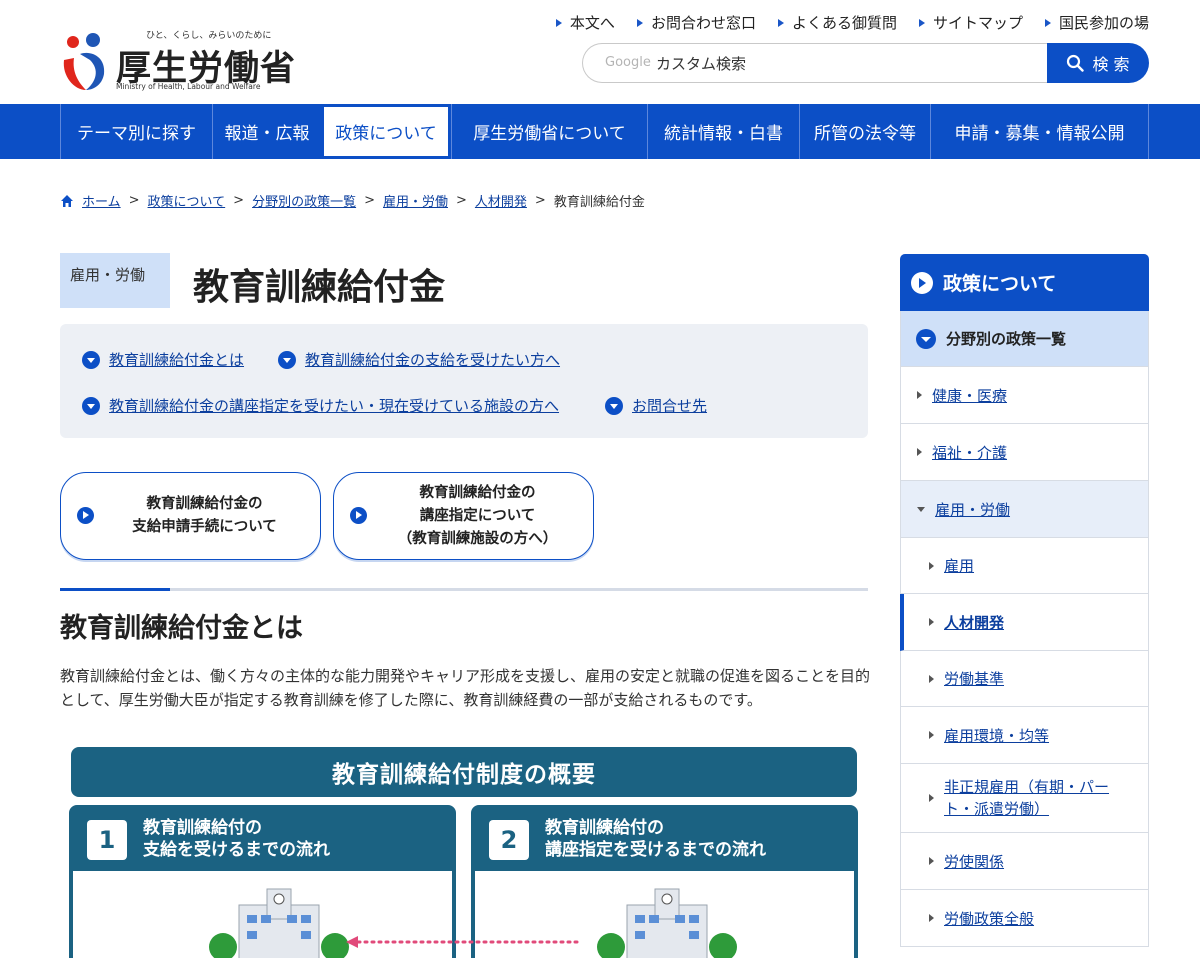 The height and width of the screenshot is (958, 1200). What do you see at coordinates (1098, 63) in the screenshot?
I see `search-button: 検 索` at bounding box center [1098, 63].